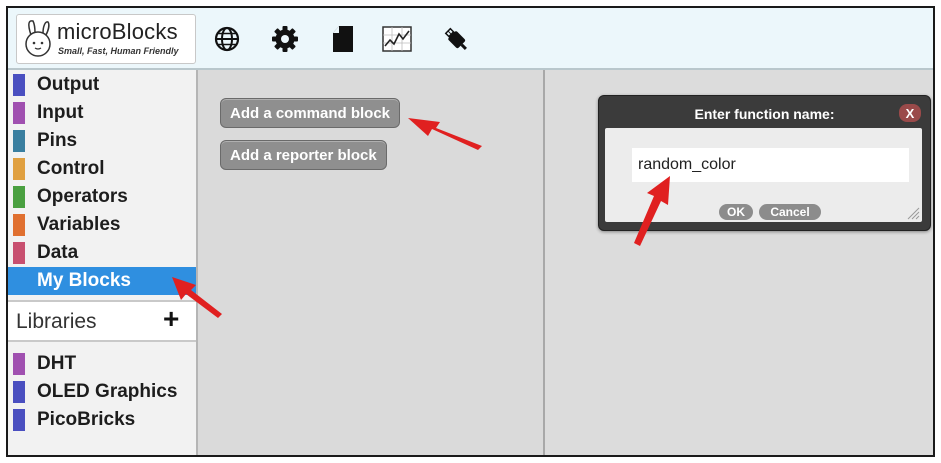  I want to click on libraries-header: Libraries +, so click(102, 321).